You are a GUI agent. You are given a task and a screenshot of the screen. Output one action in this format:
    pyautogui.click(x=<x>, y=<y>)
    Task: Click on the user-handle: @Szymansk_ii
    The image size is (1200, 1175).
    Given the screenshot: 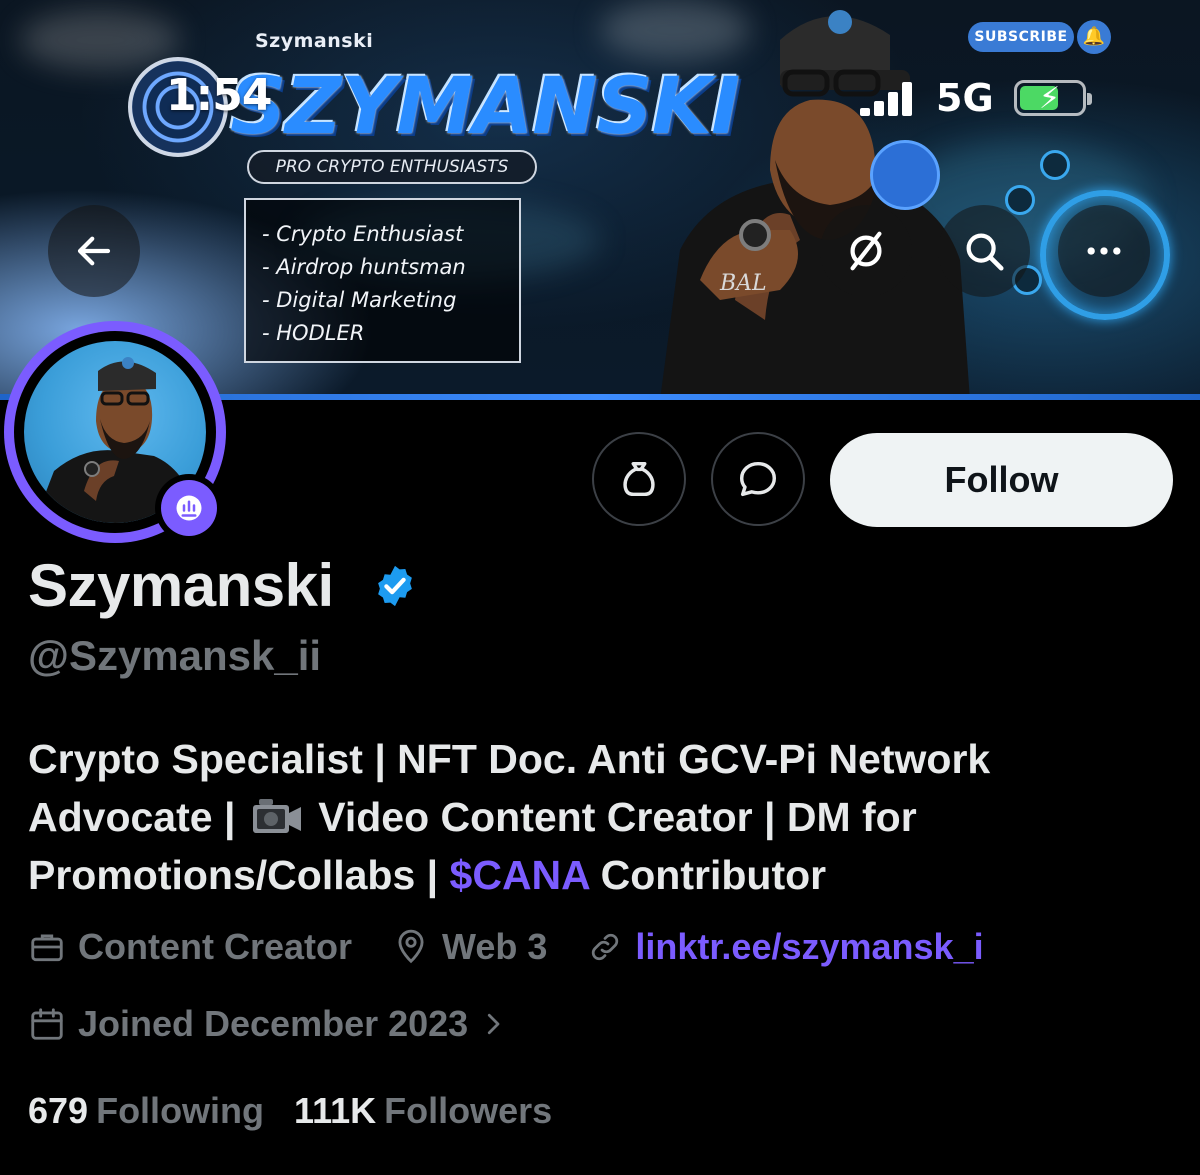 What is the action you would take?
    pyautogui.click(x=175, y=655)
    